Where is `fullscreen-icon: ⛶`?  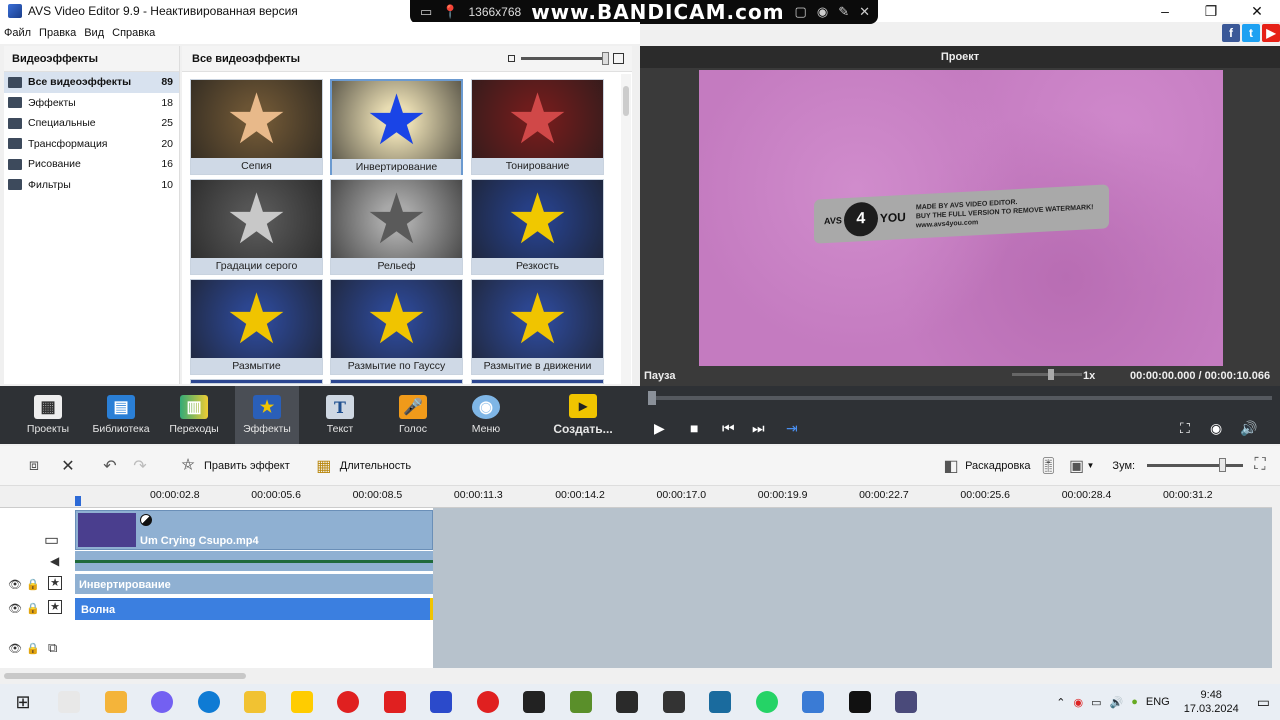 fullscreen-icon: ⛶ is located at coordinates (1185, 428).